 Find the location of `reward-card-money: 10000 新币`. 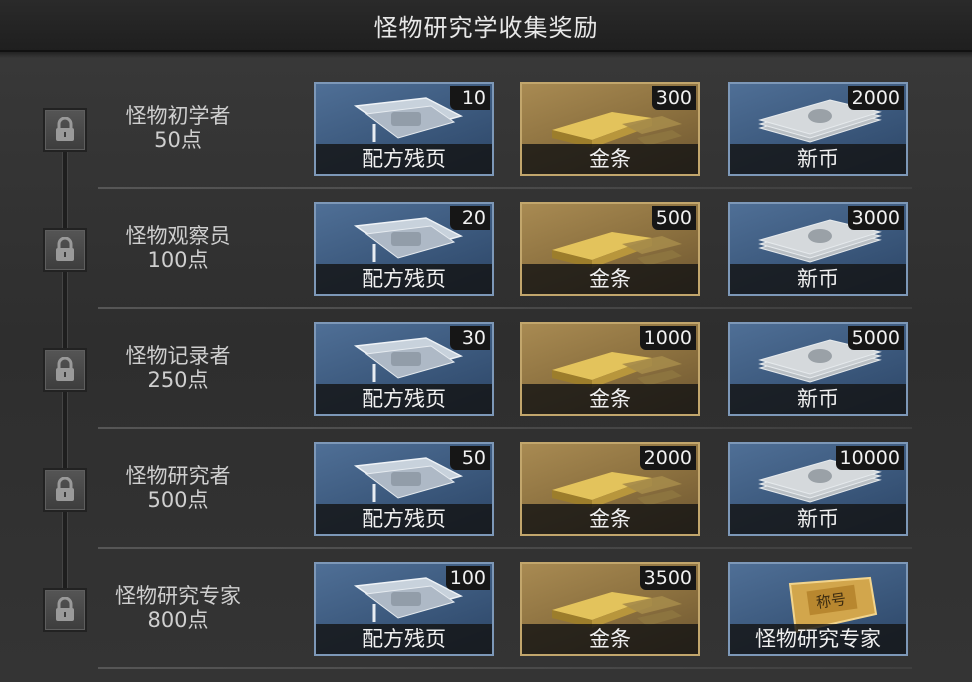

reward-card-money: 10000 新币 is located at coordinates (818, 489).